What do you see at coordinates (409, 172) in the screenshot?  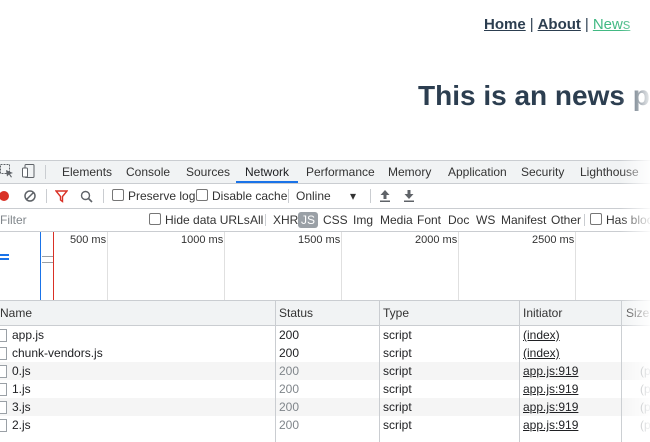 I see `tab-memory: Memory` at bounding box center [409, 172].